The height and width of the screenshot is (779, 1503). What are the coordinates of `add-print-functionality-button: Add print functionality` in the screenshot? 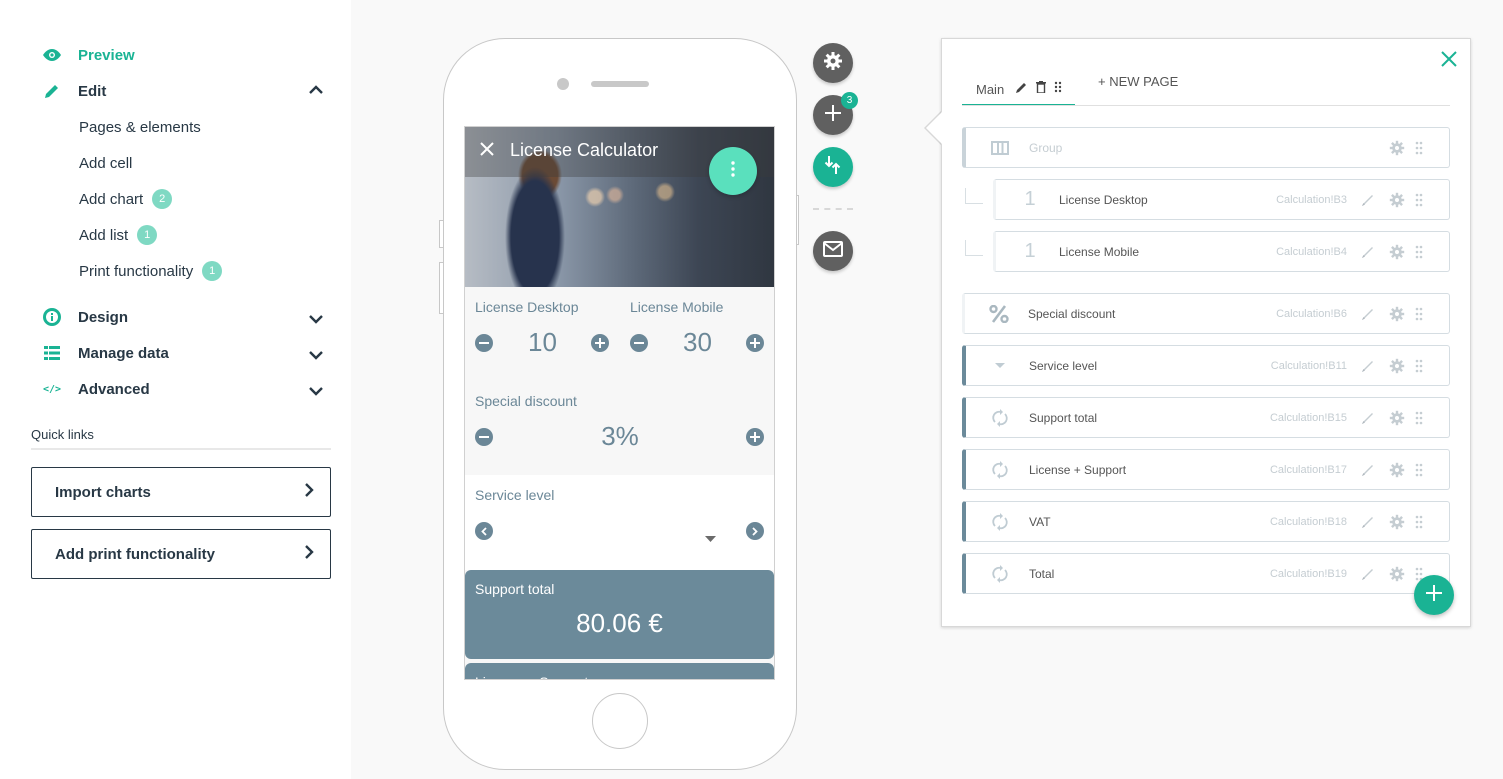 It's located at (181, 554).